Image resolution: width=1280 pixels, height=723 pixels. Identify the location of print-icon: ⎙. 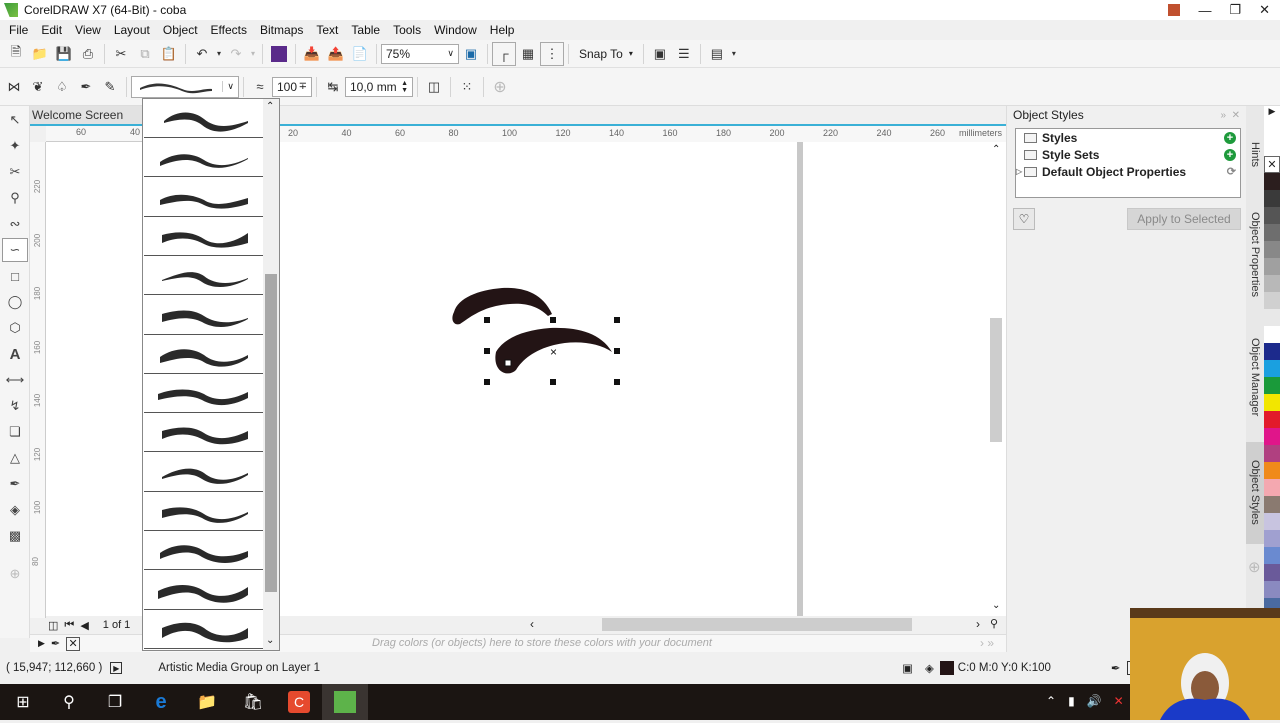
(88, 54).